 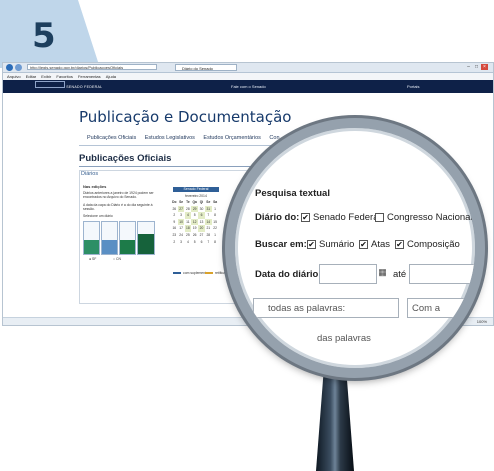 I want to click on browser-tab: Diário do Senado, so click(x=206, y=67).